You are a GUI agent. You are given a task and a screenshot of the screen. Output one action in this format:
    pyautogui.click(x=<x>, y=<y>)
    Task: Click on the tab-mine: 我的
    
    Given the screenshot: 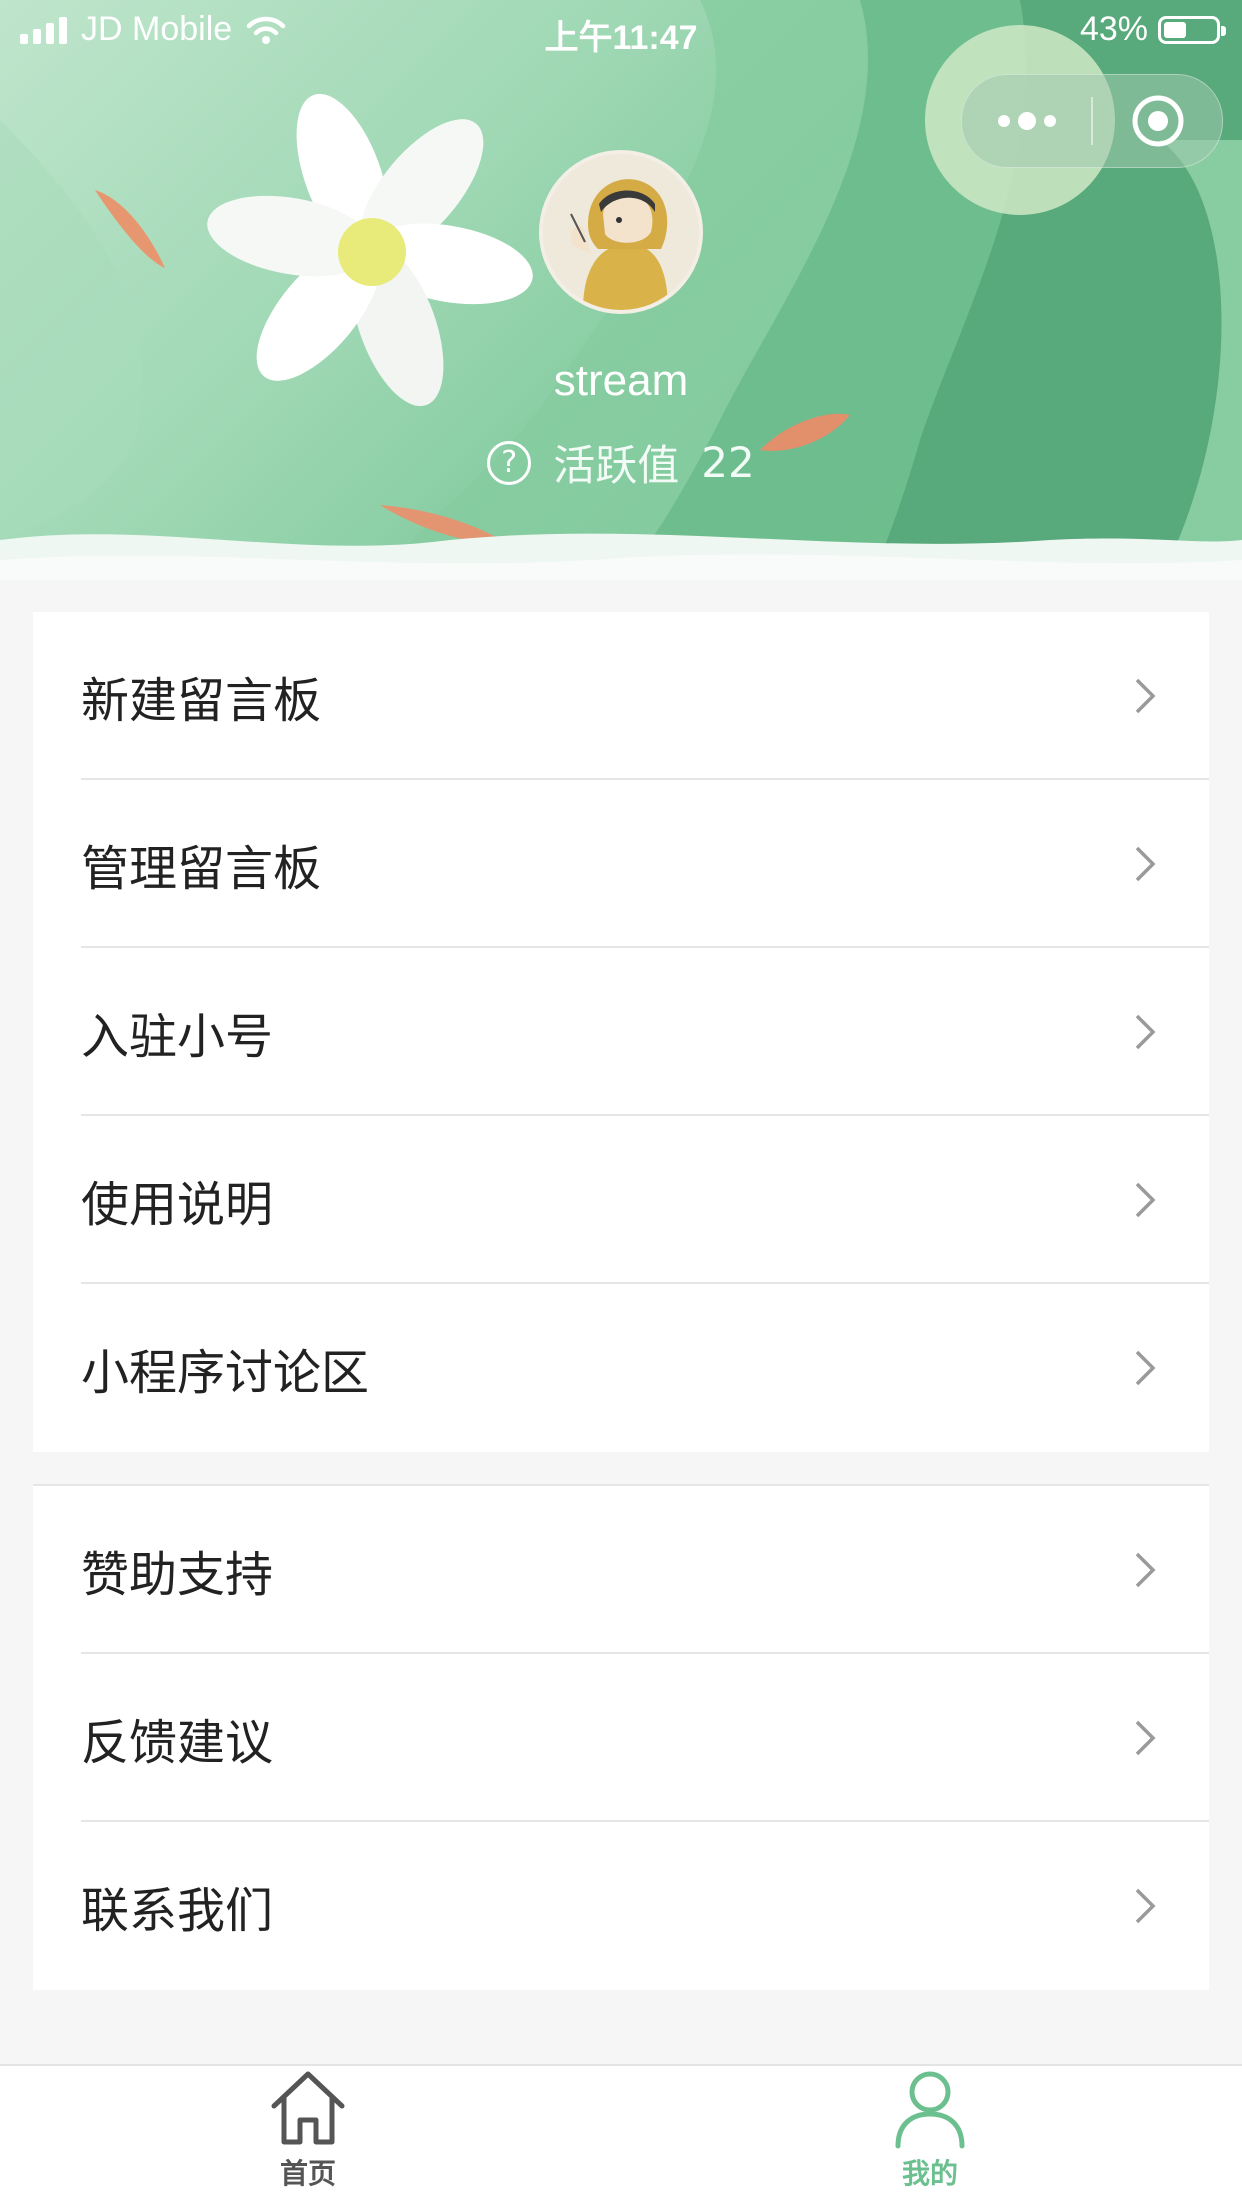 What is the action you would take?
    pyautogui.click(x=930, y=2137)
    